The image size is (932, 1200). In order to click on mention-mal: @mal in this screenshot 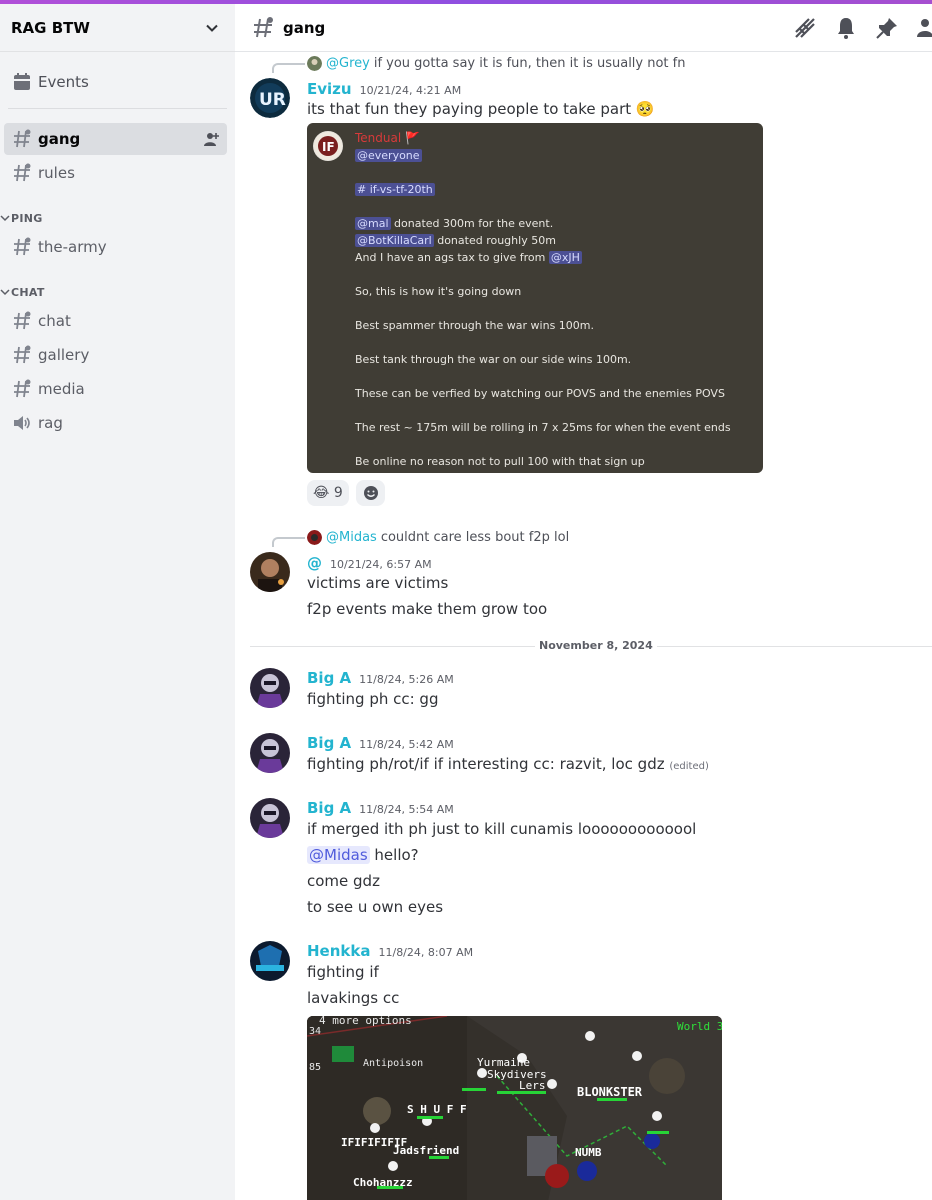, I will do `click(373, 223)`.